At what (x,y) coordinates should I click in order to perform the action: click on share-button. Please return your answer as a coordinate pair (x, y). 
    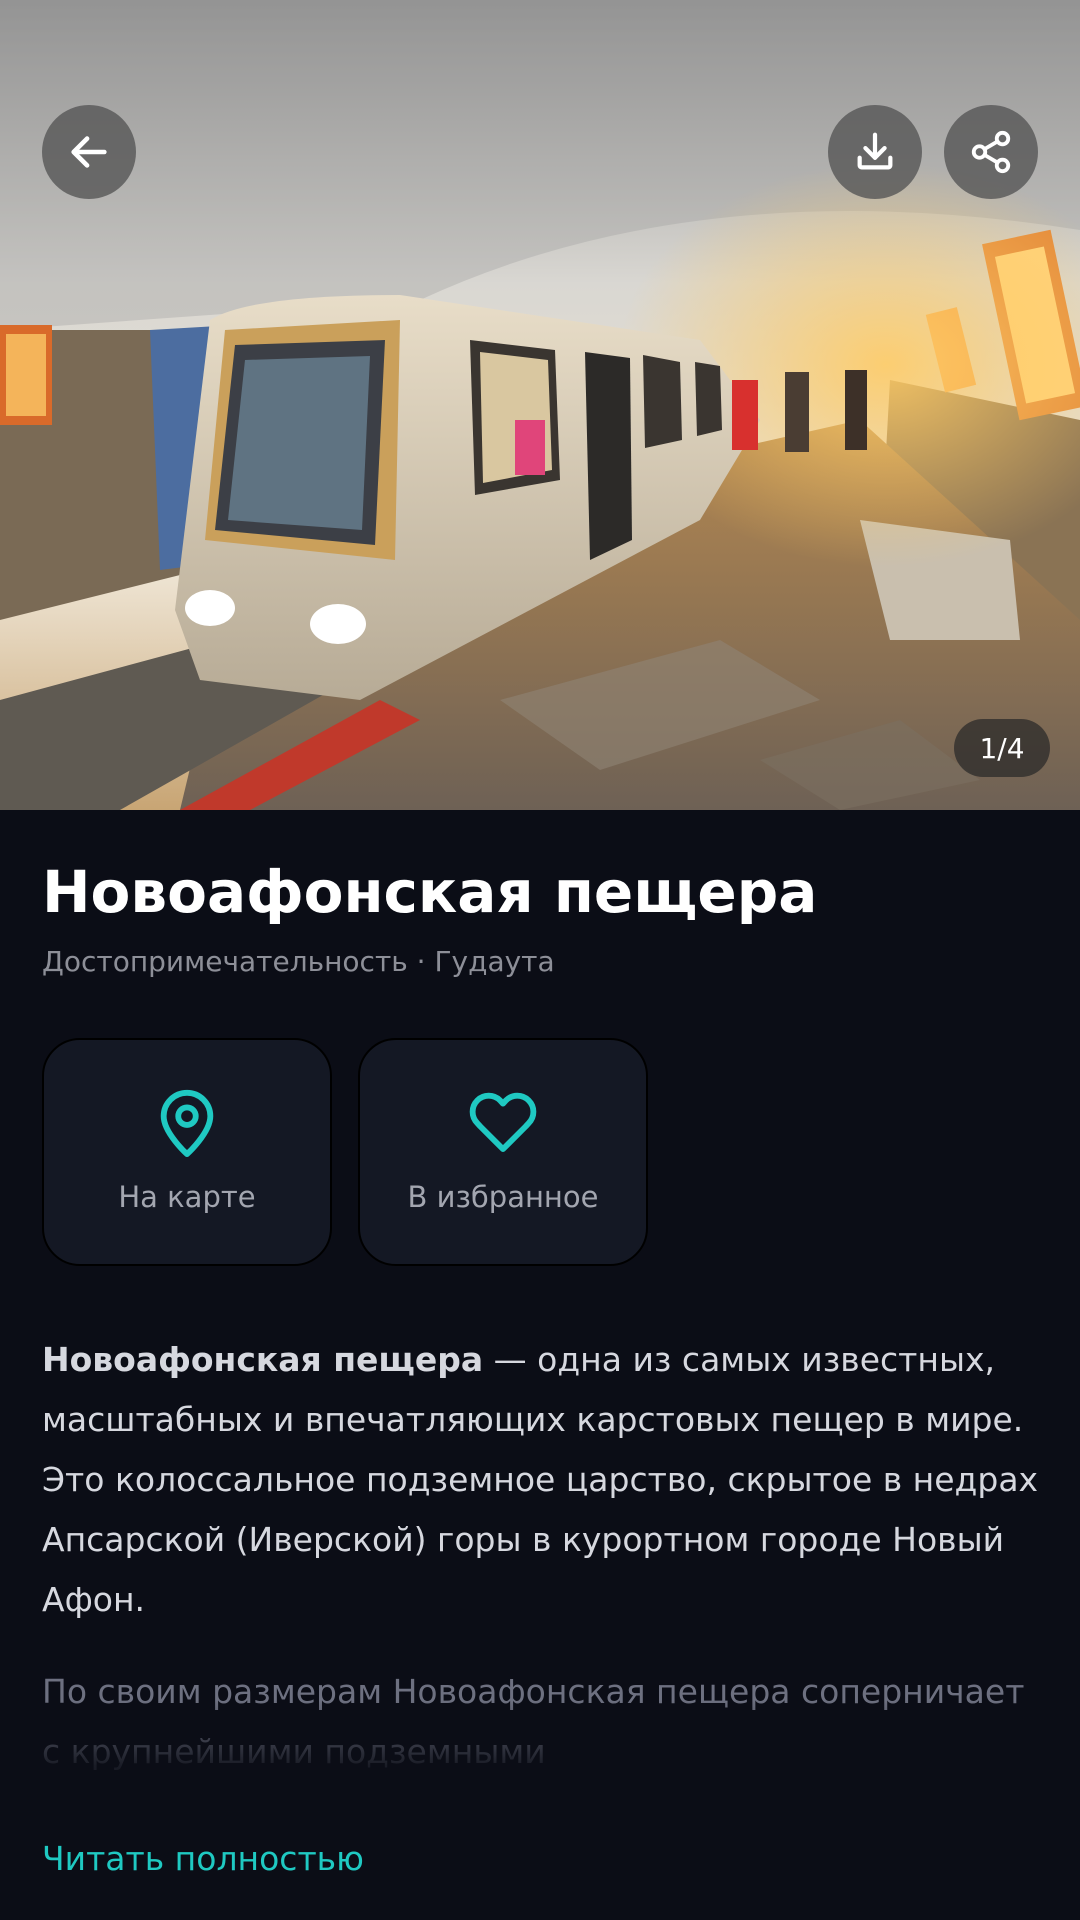
    Looking at the image, I should click on (991, 152).